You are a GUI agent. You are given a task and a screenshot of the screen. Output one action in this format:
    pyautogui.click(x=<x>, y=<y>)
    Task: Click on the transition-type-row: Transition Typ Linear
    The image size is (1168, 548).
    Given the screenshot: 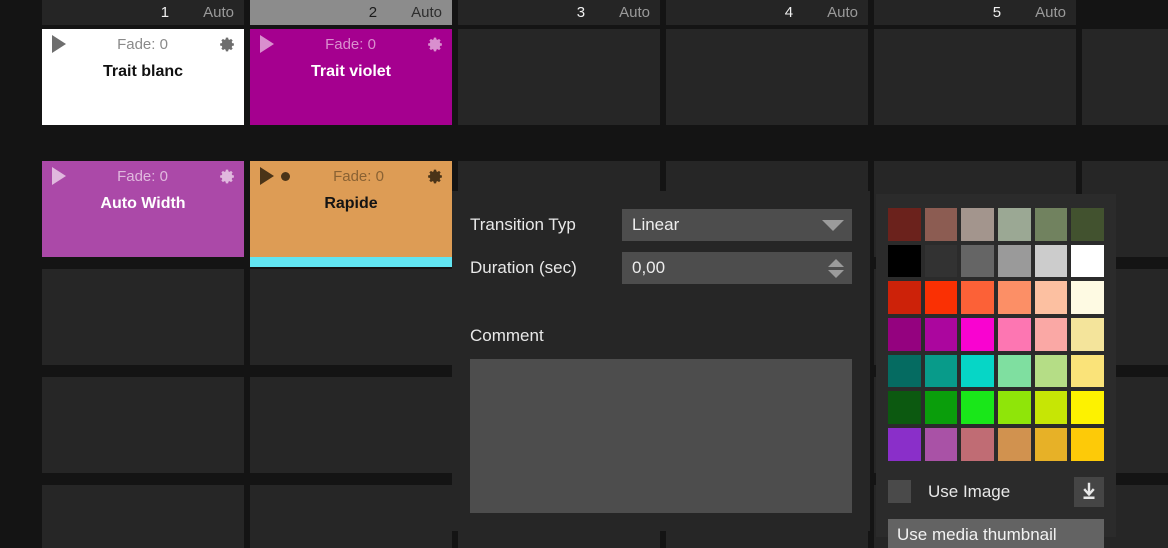 What is the action you would take?
    pyautogui.click(x=661, y=225)
    